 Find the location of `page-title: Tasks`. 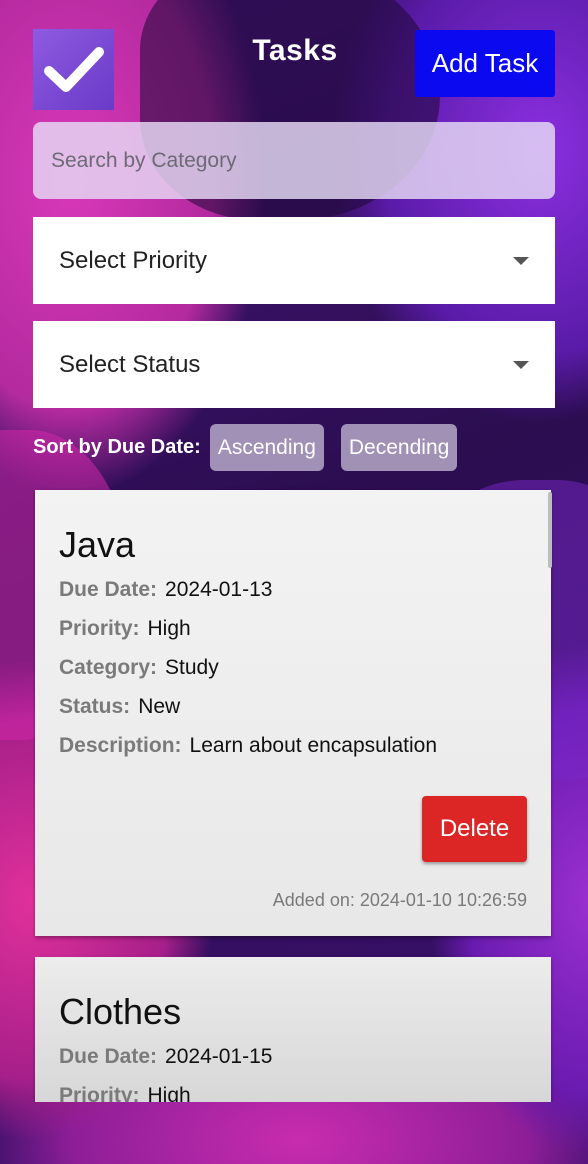

page-title: Tasks is located at coordinates (295, 50).